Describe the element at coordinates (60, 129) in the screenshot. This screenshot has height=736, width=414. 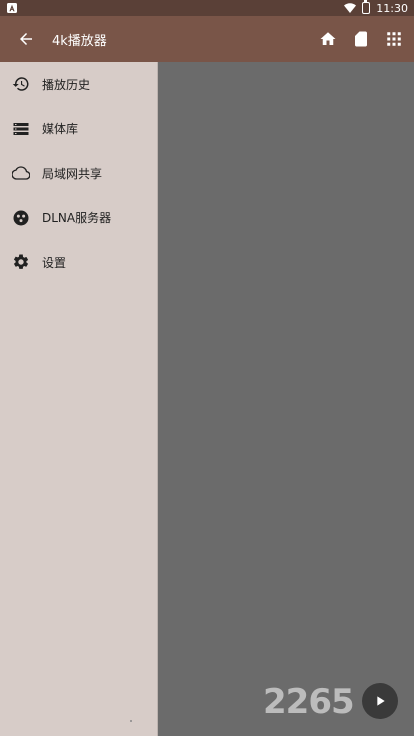
I see `drawer-item-label: 媒体库` at that location.